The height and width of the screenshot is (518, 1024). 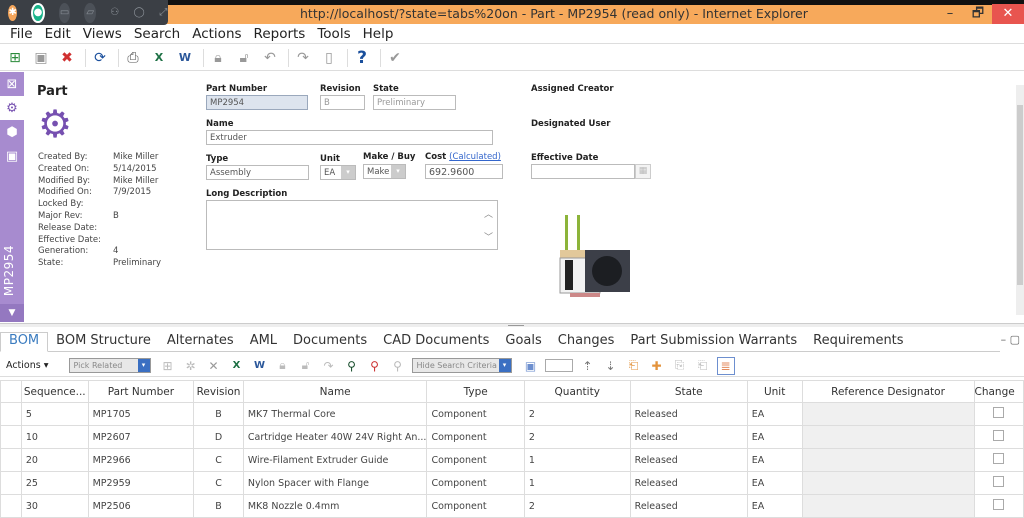 I want to click on fullscreen-icon: ⊠, so click(x=12, y=84).